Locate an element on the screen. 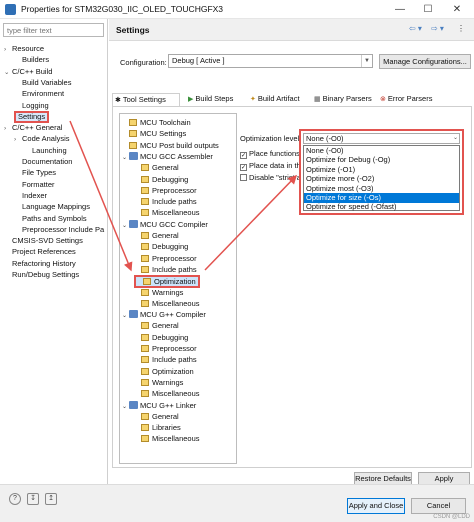  tab-binary-parsers: ▦ Binary Parsers is located at coordinates (343, 99).